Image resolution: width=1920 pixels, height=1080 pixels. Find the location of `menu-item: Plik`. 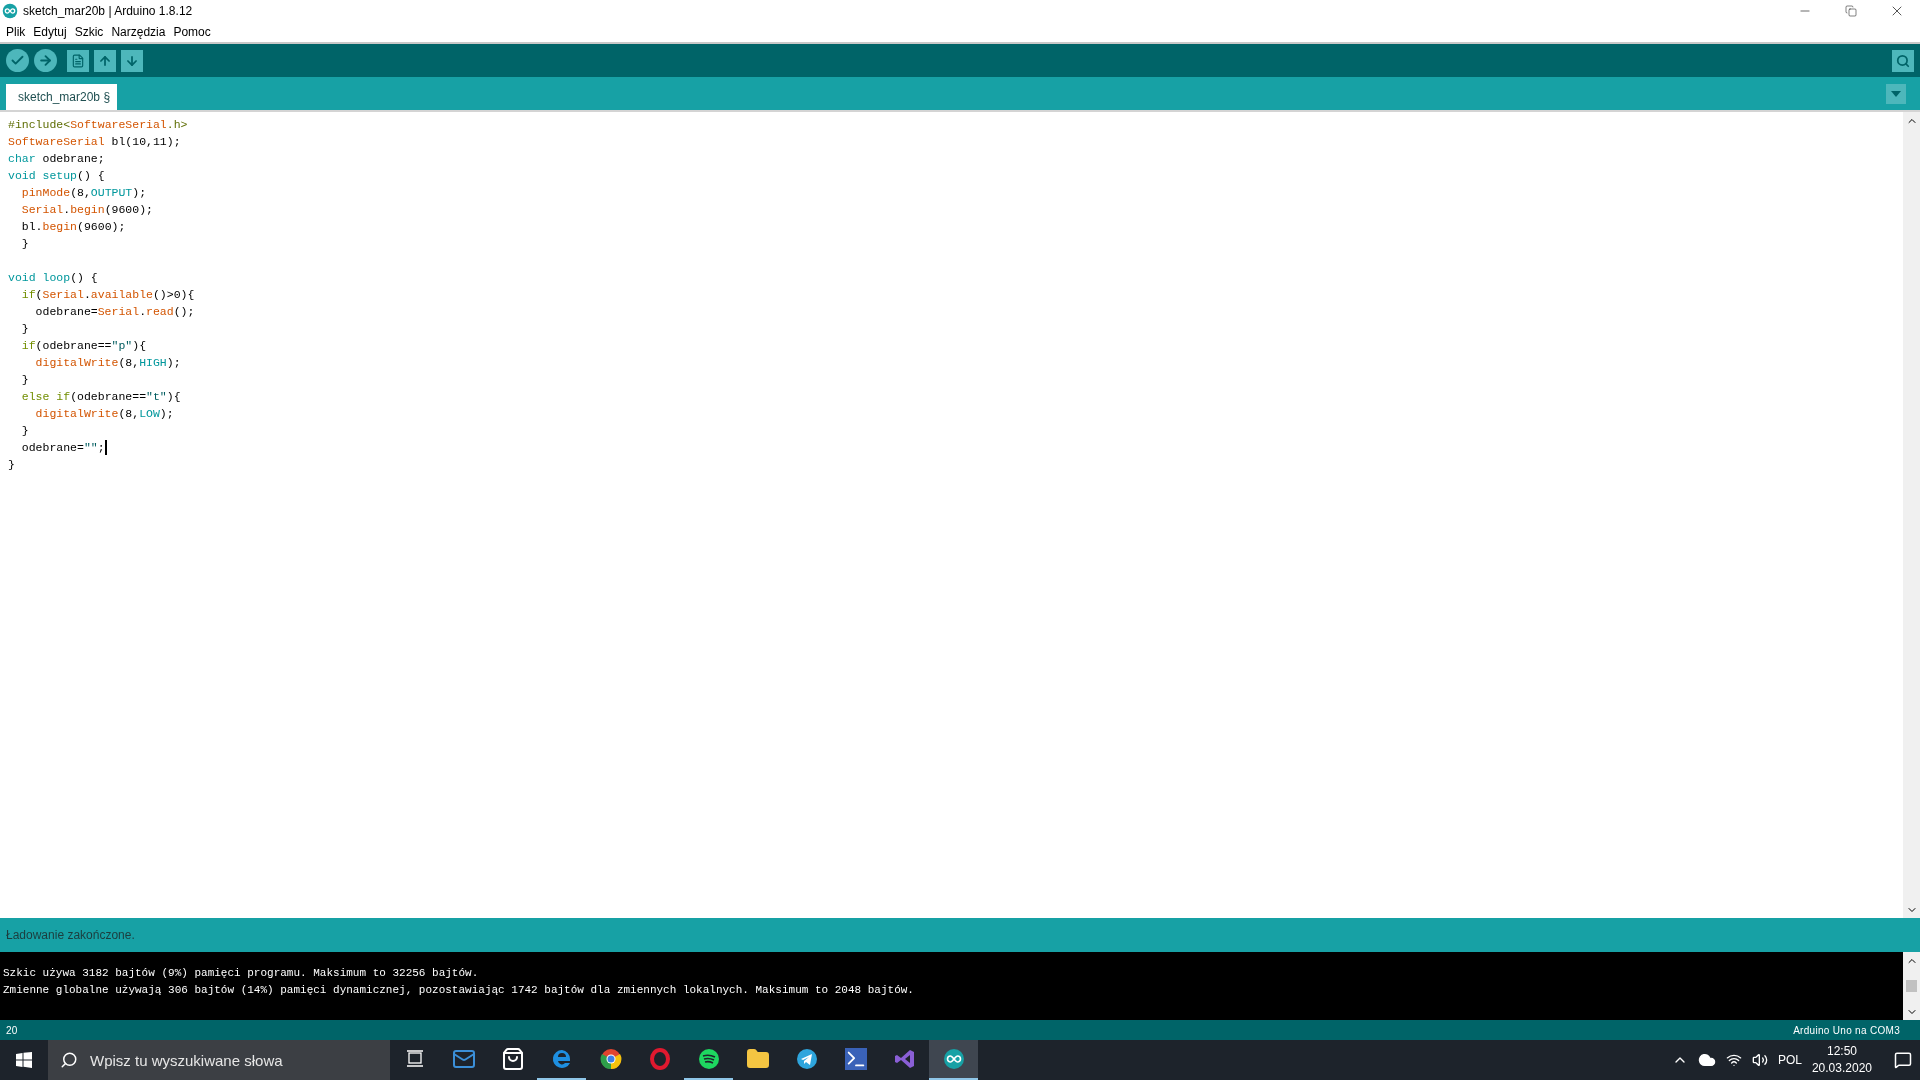

menu-item: Plik is located at coordinates (16, 32).